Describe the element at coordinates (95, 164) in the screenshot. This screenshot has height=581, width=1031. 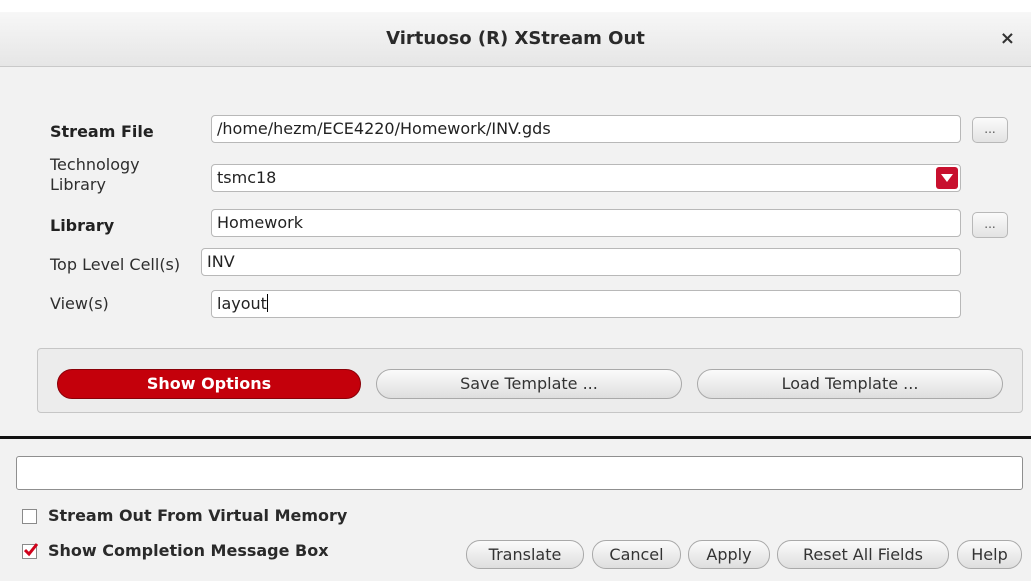
I see `technology-library-label-line1: Technology` at that location.